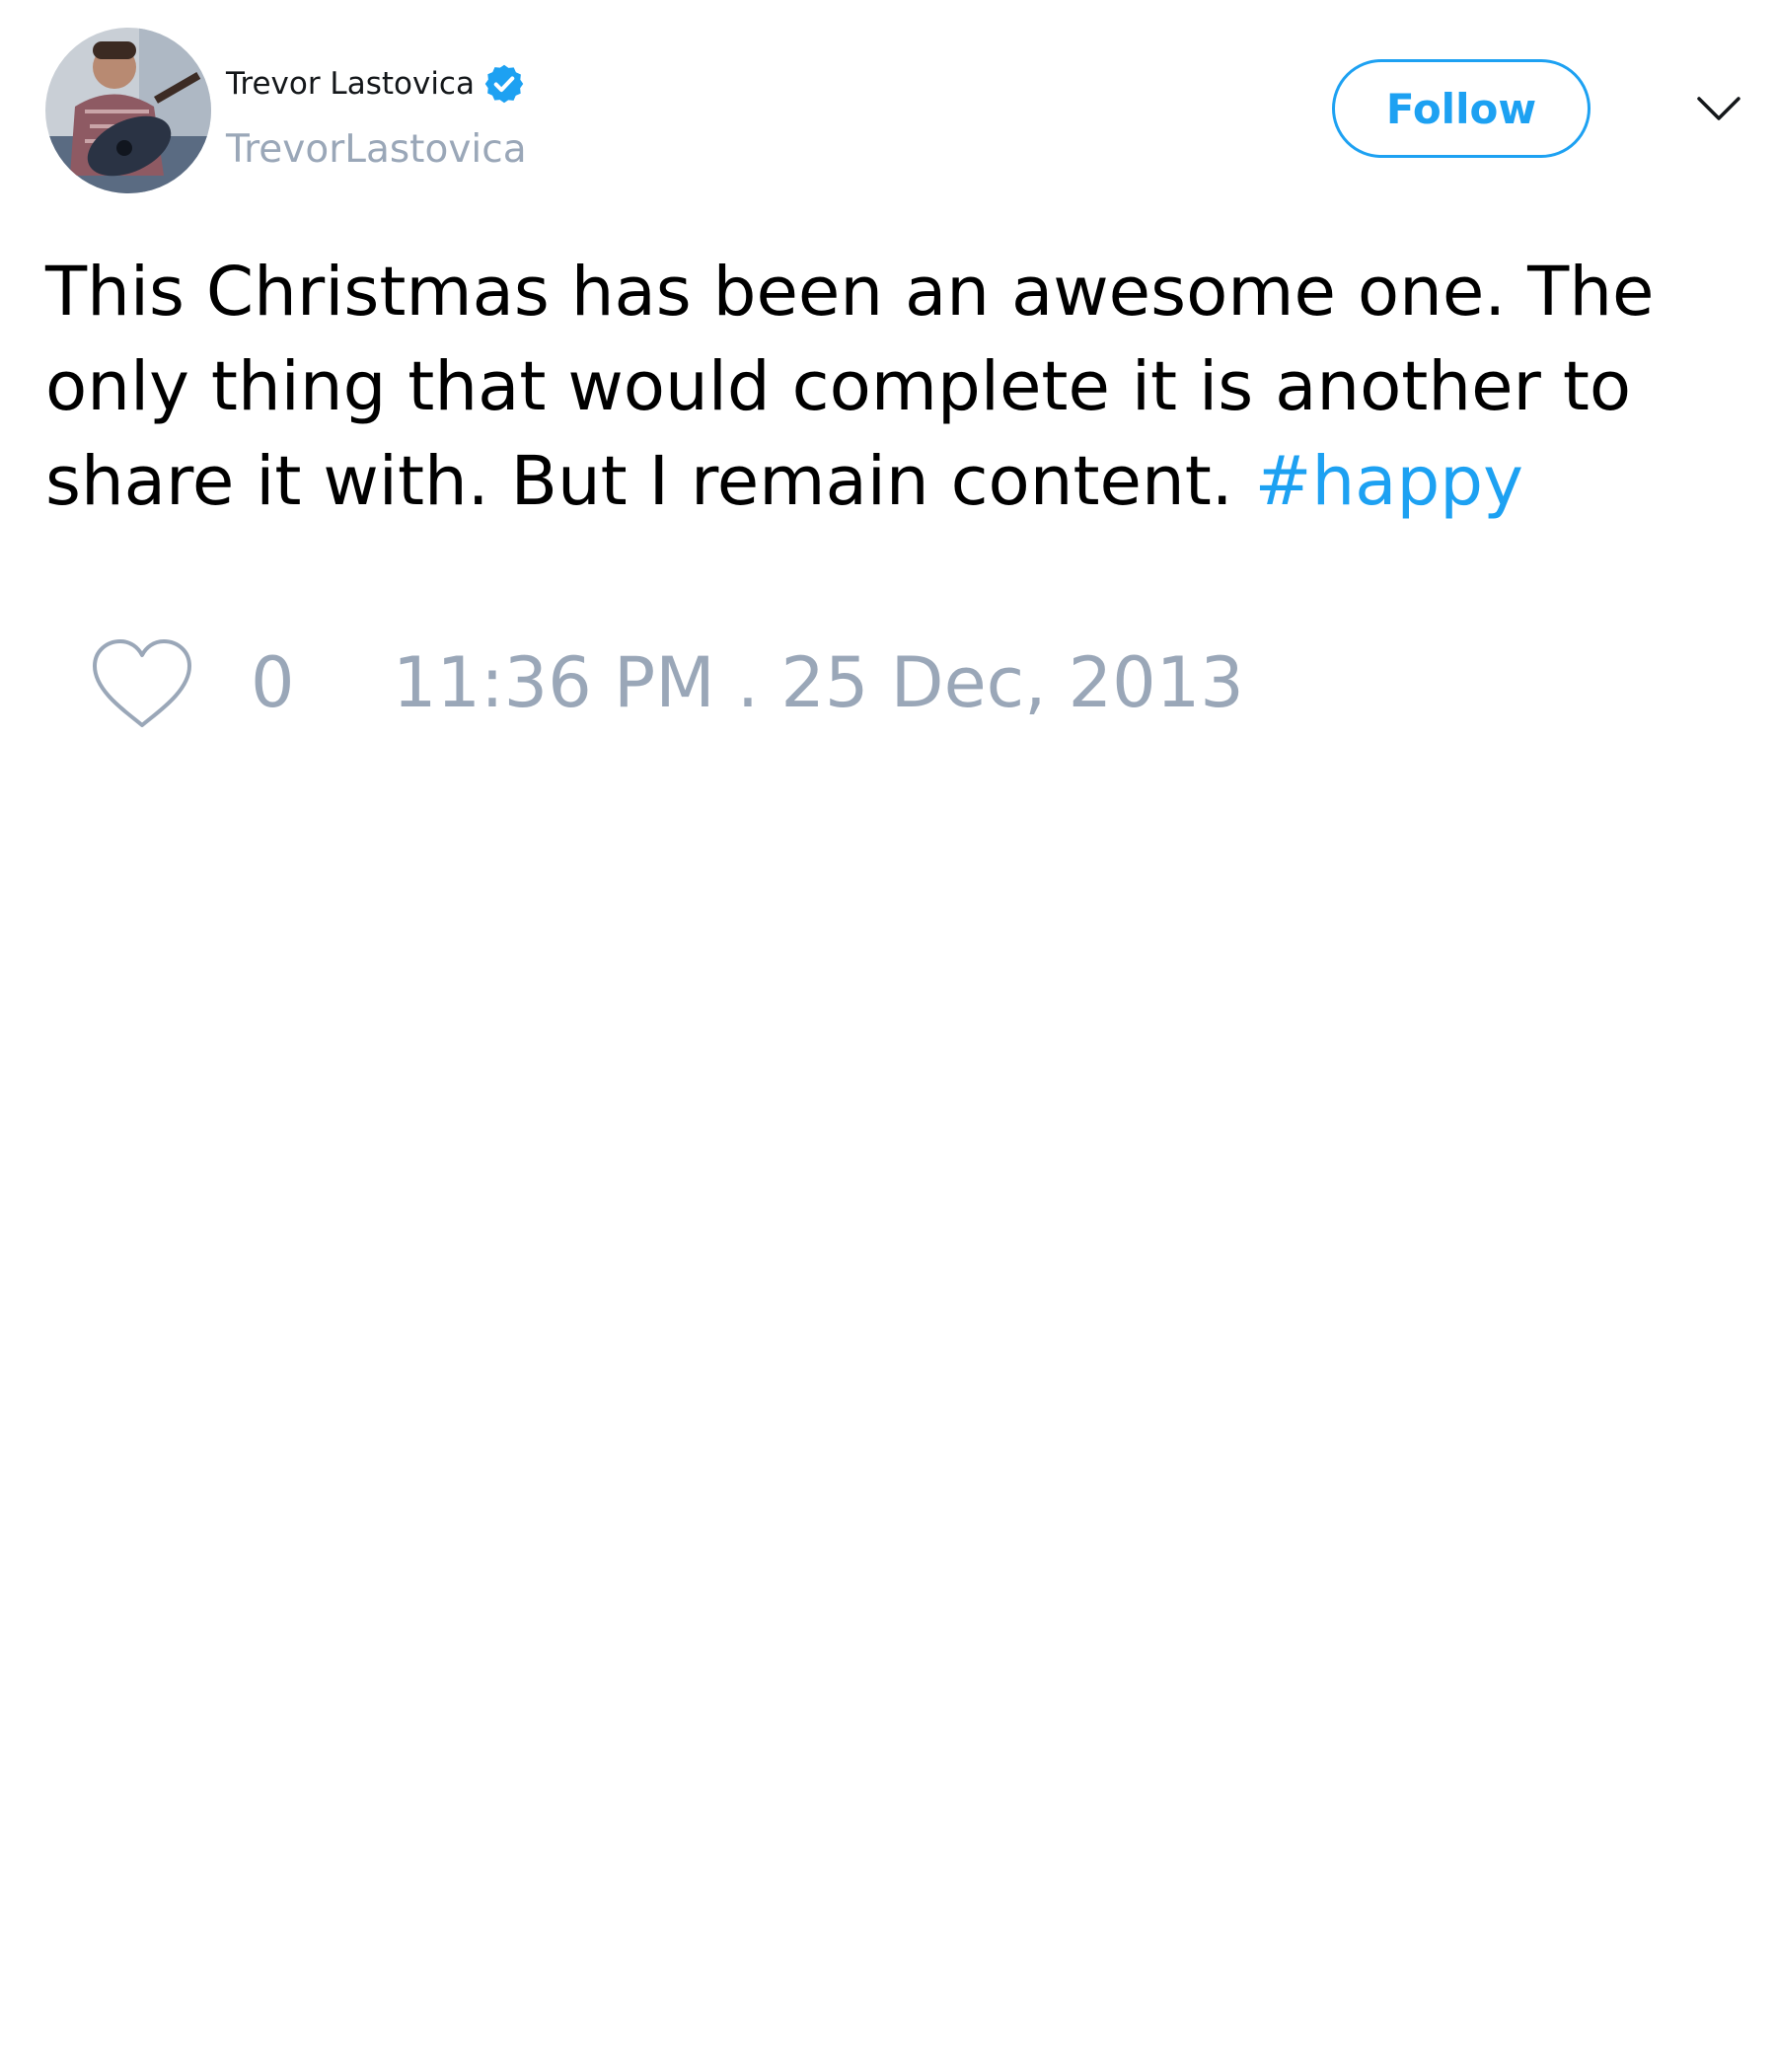 This screenshot has height=2072, width=1776. I want to click on heart-icon, so click(142, 684).